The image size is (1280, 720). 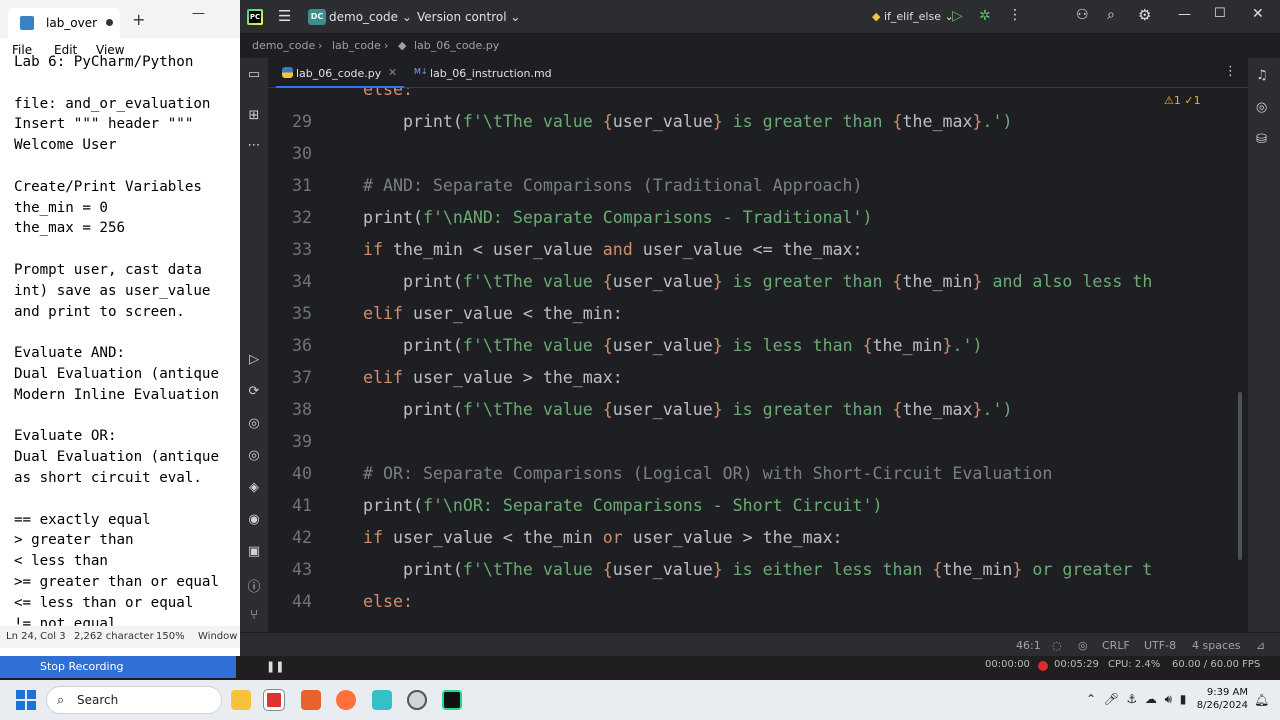 I want to click on close-icon: ✕, so click(x=1258, y=14).